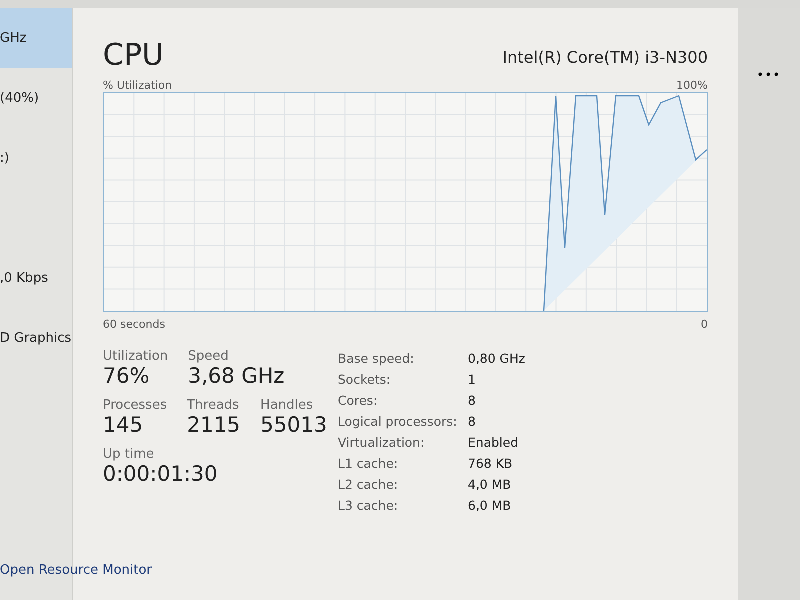 Image resolution: width=800 pixels, height=600 pixels. What do you see at coordinates (36, 158) in the screenshot?
I see `sidebar-item: :)` at bounding box center [36, 158].